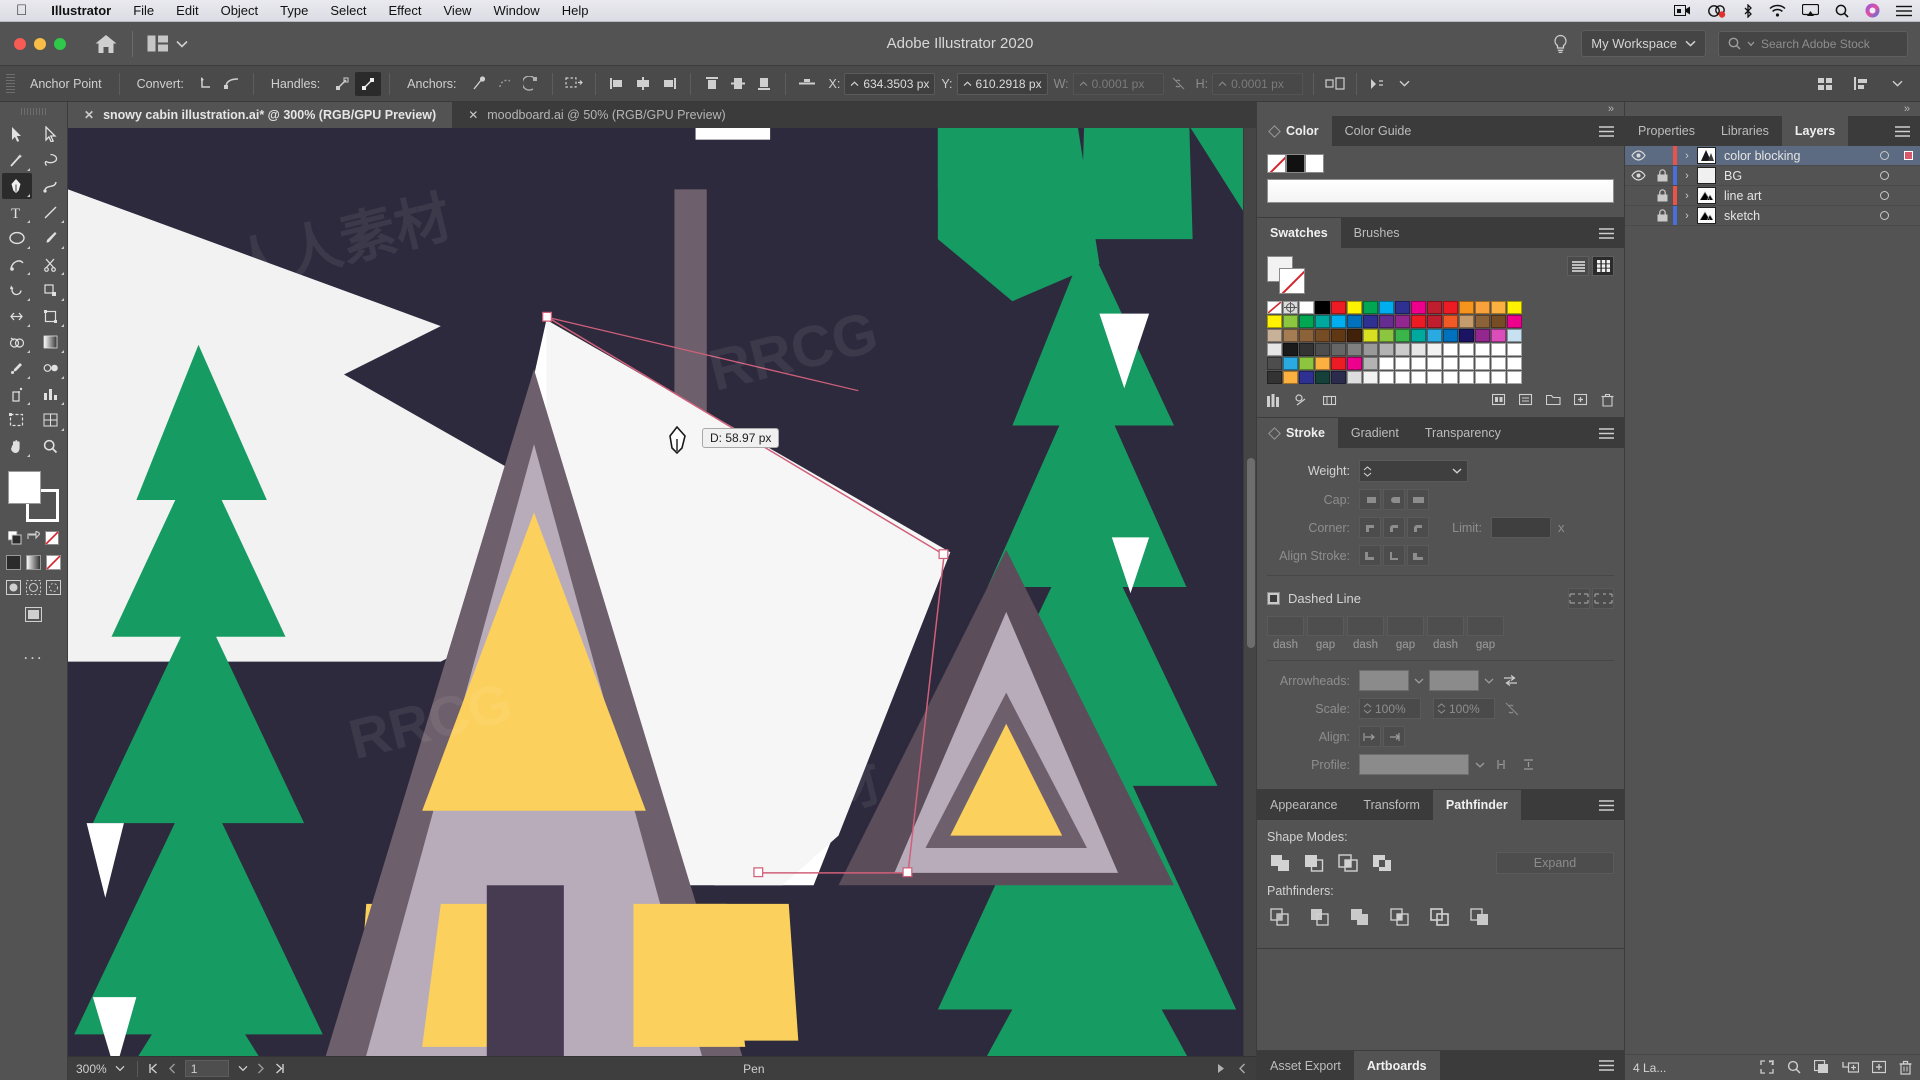 This screenshot has height=1080, width=1920. Describe the element at coordinates (1179, 84) in the screenshot. I see `link-dimensions-icon` at that location.